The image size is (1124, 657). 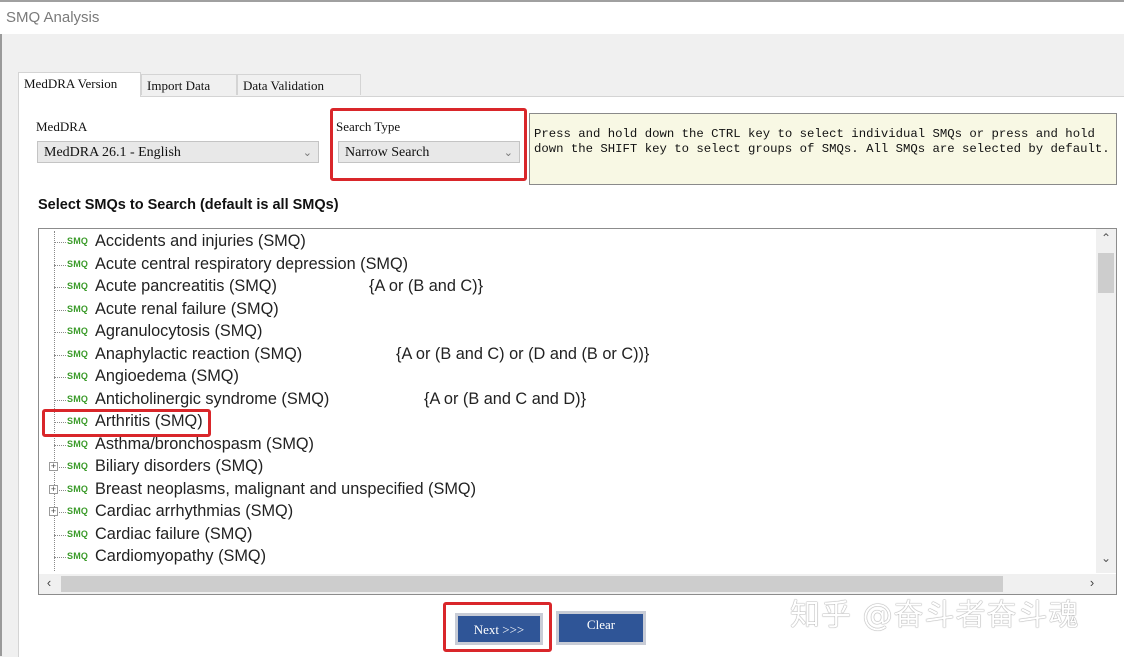 I want to click on smq-tree-item: SMQ Asthma/bronchospasm (SMQ), so click(x=567, y=445).